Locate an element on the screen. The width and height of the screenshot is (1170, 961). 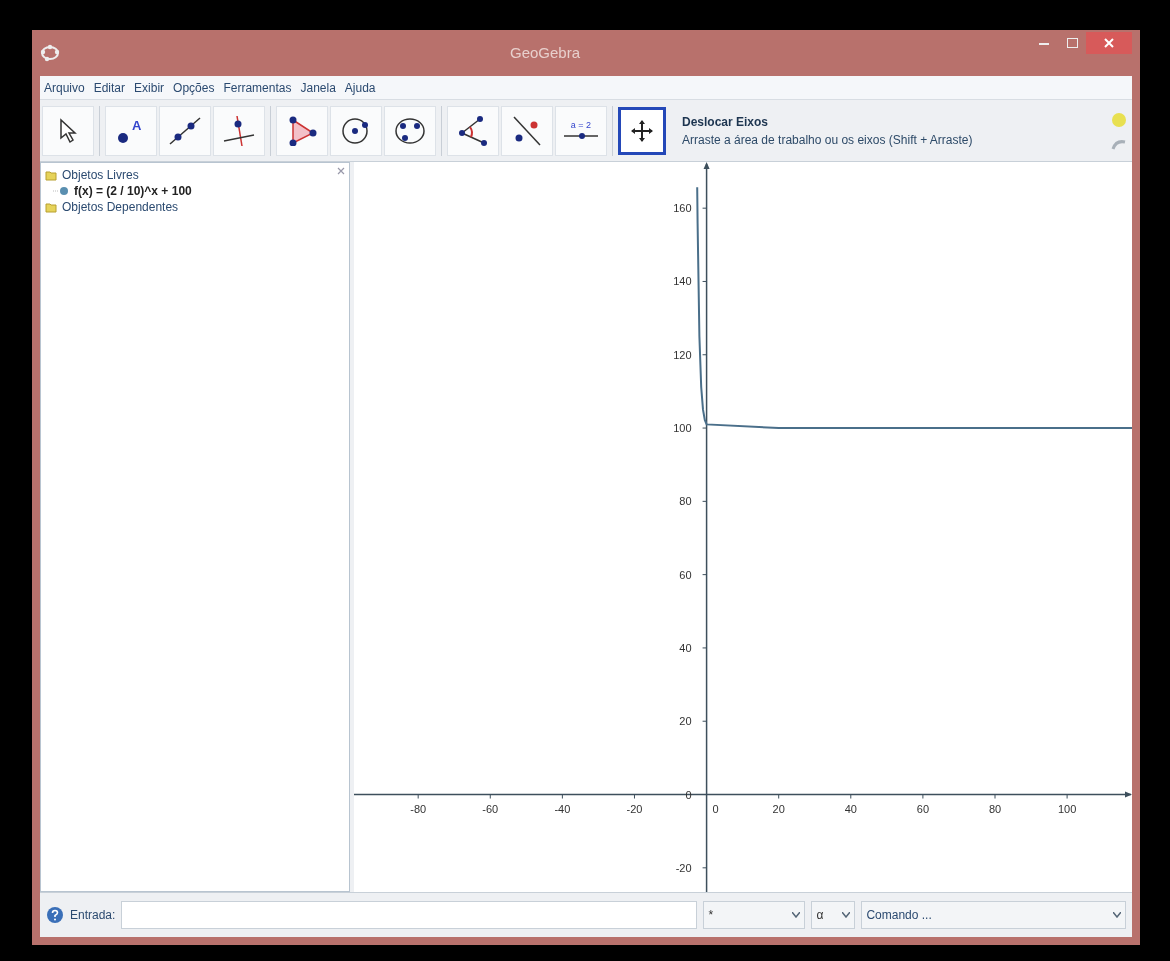
tick-label: 160 is located at coordinates (682, 208).